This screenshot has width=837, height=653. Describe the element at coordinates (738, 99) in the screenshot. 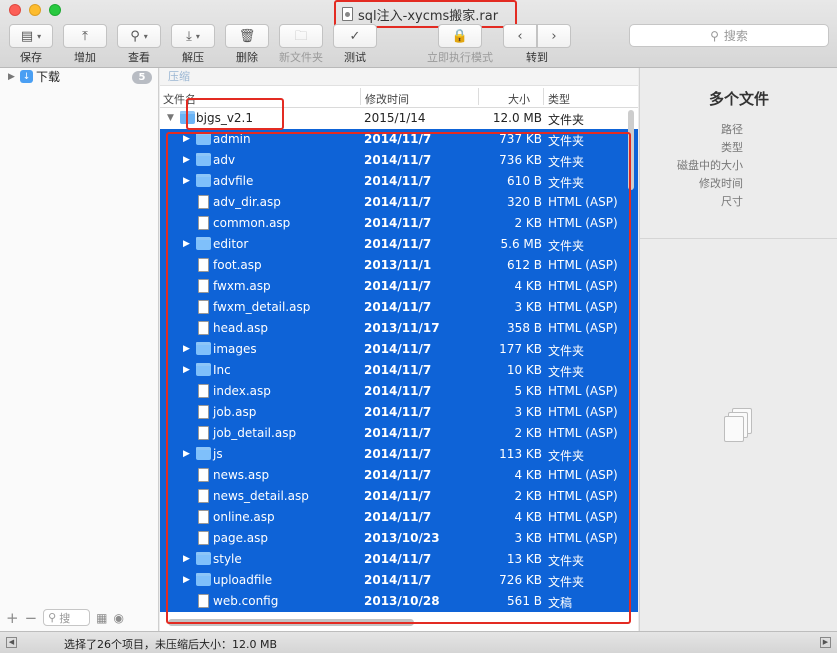

I see `inspector-title: 多个文件` at that location.